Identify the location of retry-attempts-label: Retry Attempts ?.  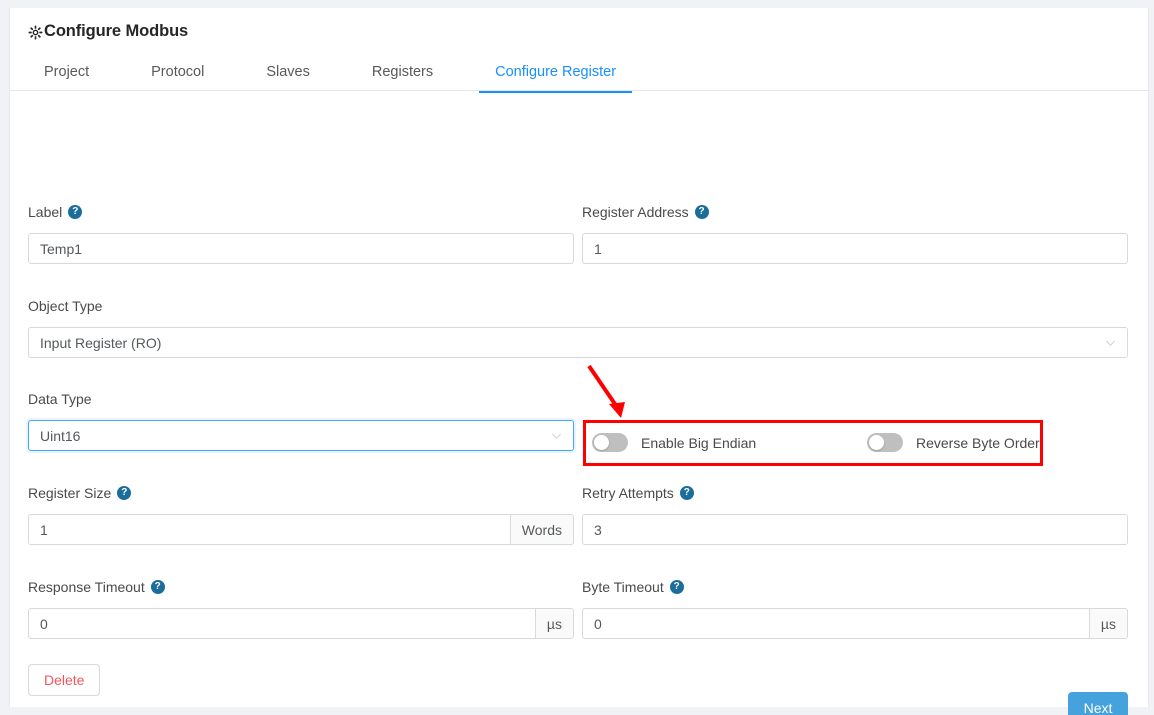
(638, 493).